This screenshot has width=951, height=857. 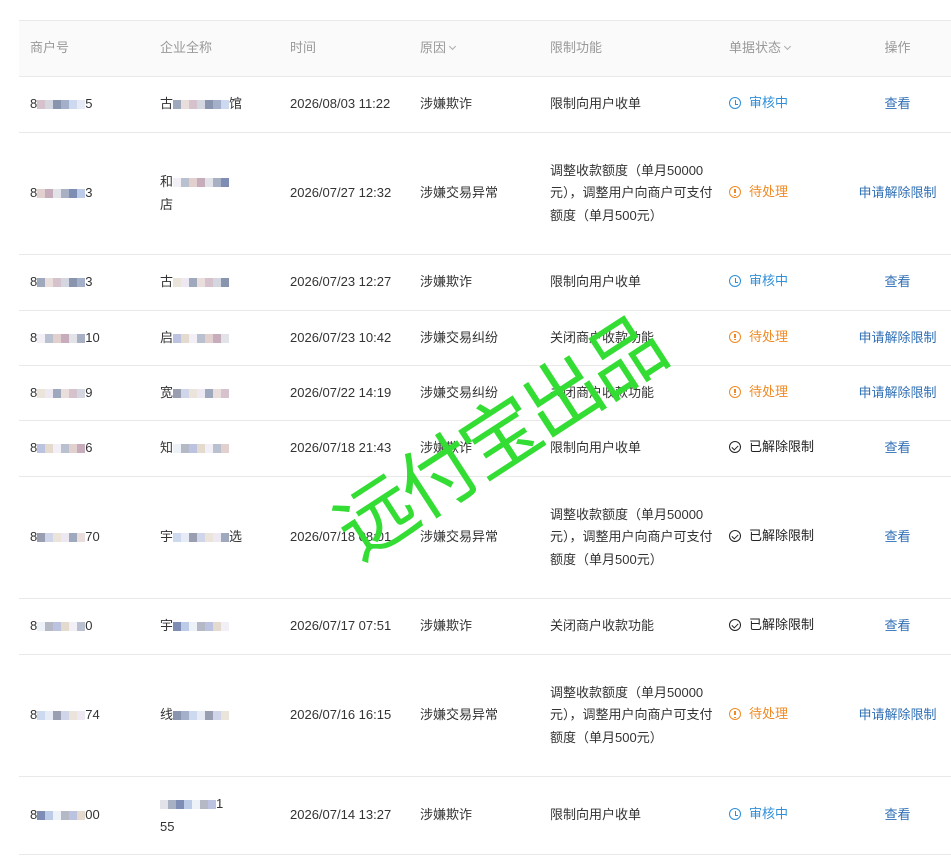 I want to click on company-name-prefix: 知, so click(x=167, y=448).